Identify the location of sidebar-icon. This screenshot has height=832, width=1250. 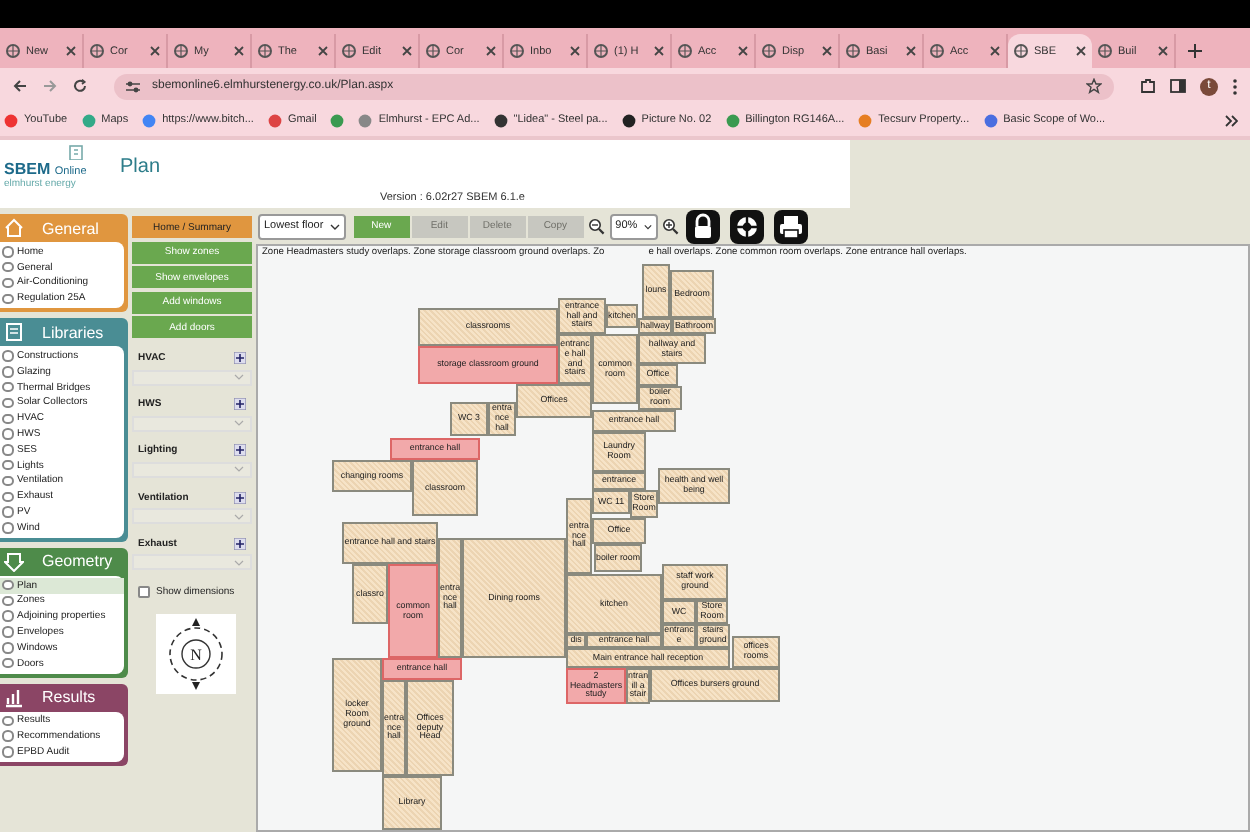
(1178, 86).